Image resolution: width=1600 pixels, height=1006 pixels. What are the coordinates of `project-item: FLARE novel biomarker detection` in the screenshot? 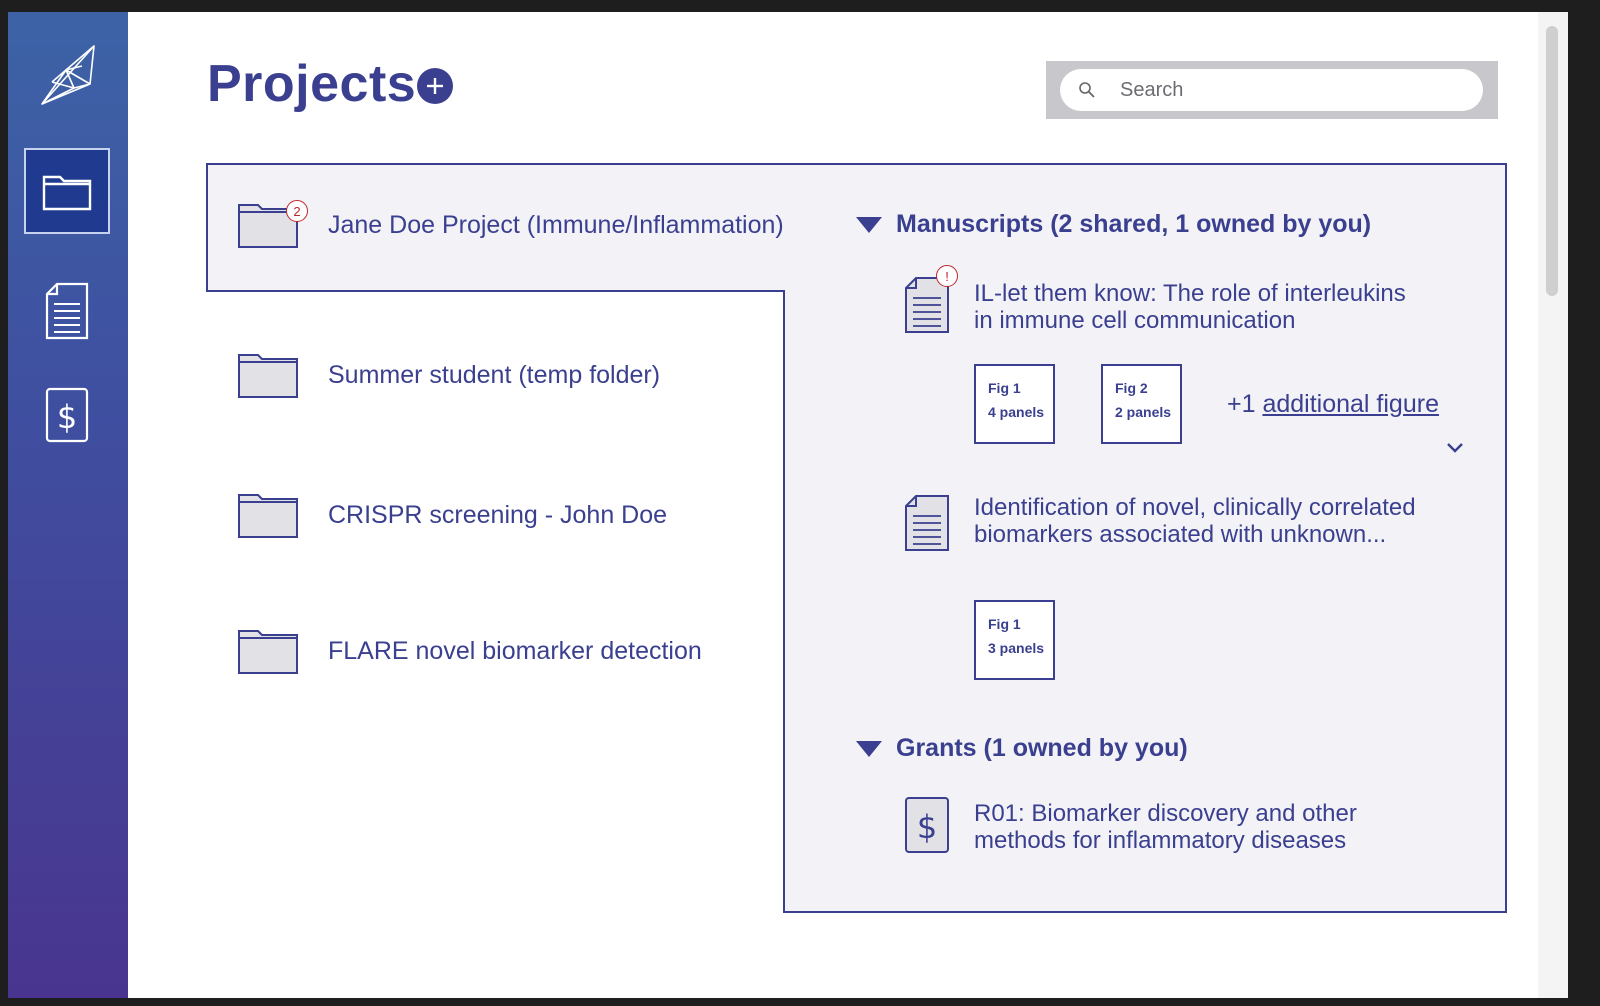 It's located at (470, 651).